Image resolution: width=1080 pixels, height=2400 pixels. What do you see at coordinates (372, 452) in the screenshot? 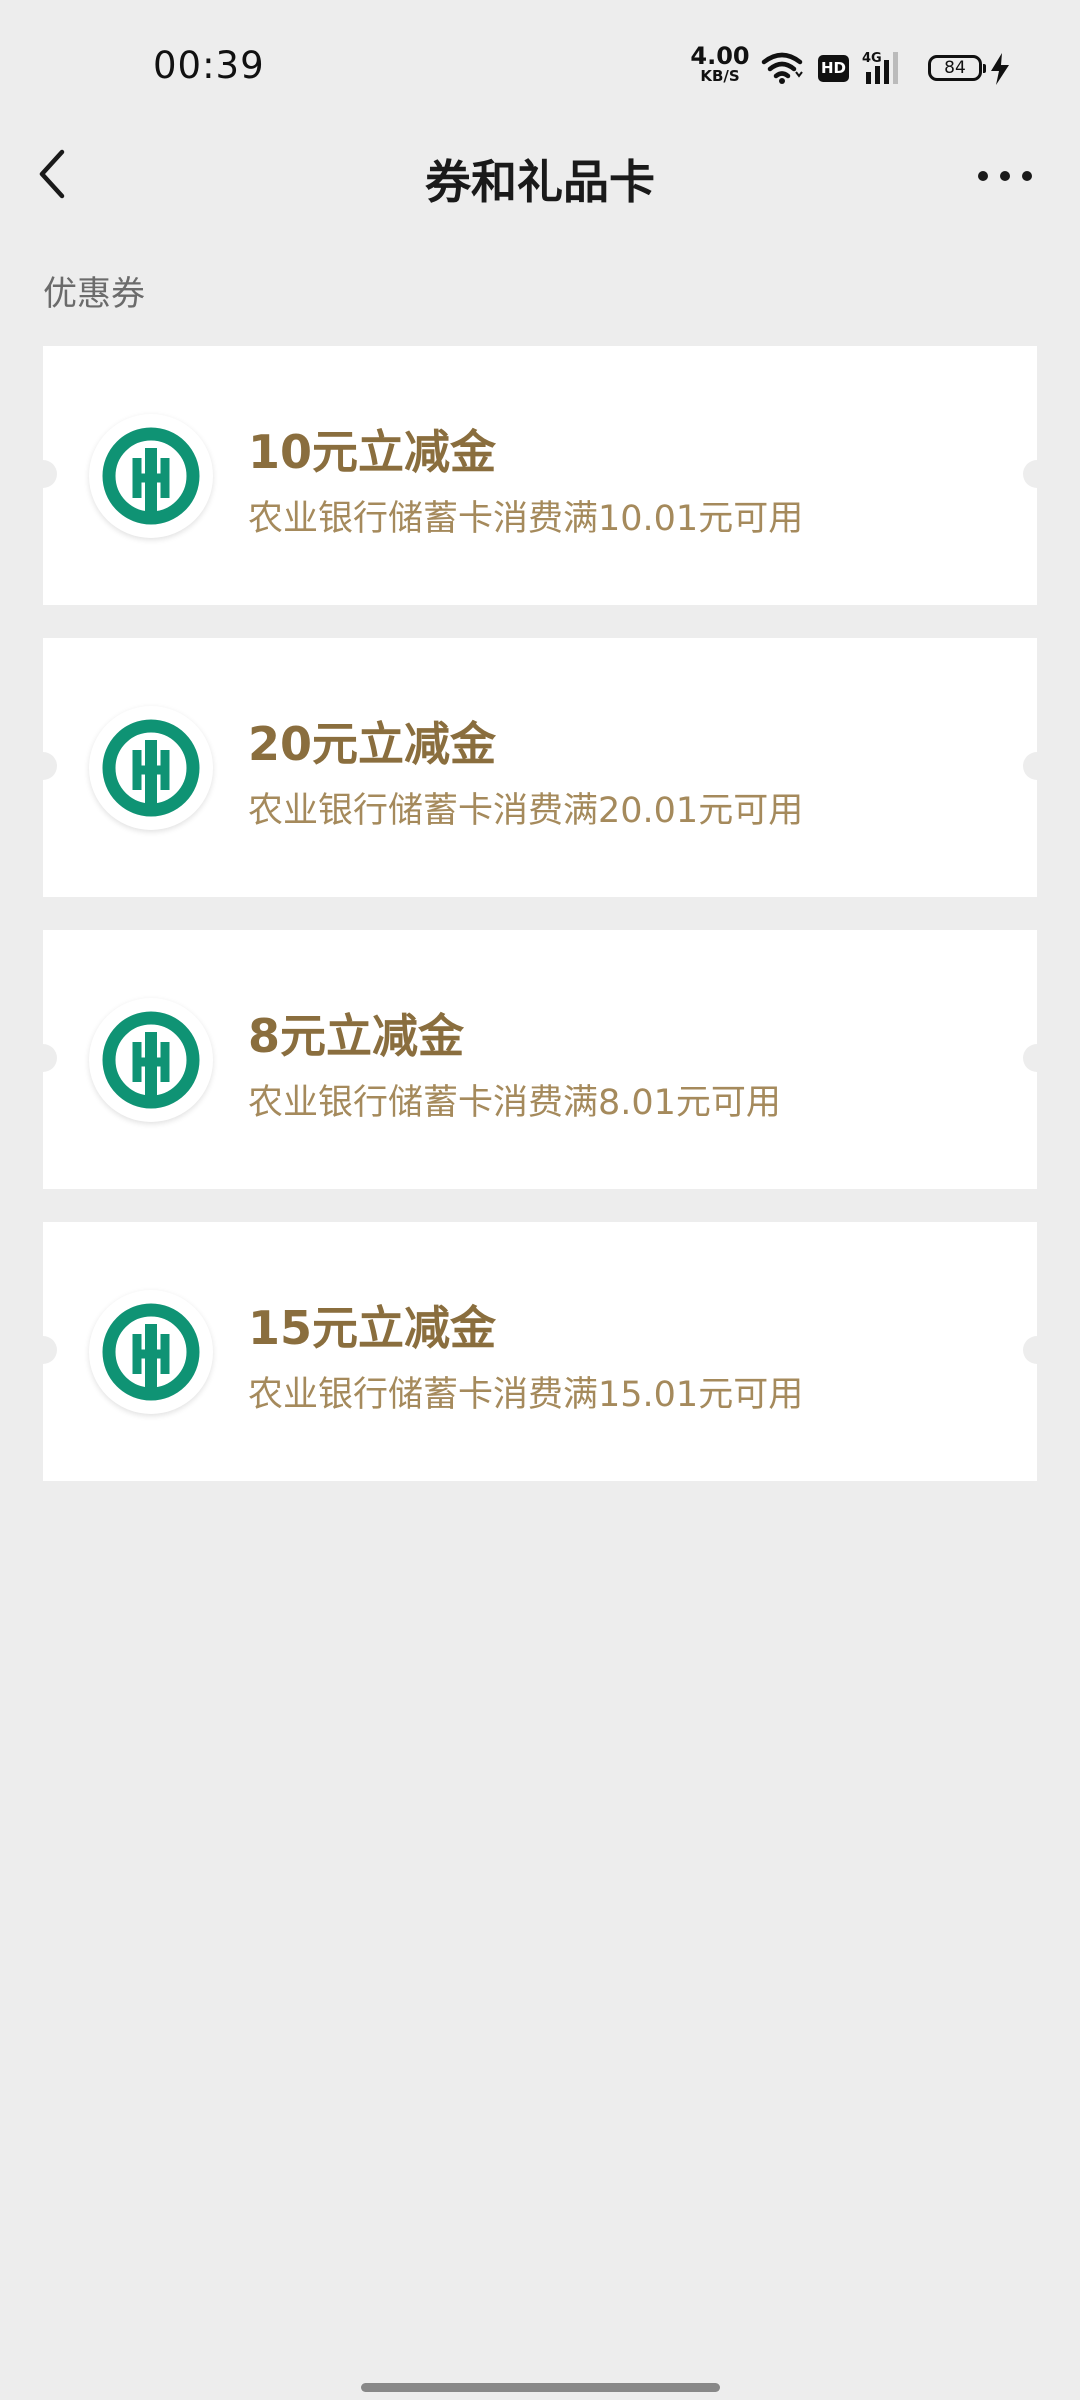
I see `coupon-title: 10元立减金` at bounding box center [372, 452].